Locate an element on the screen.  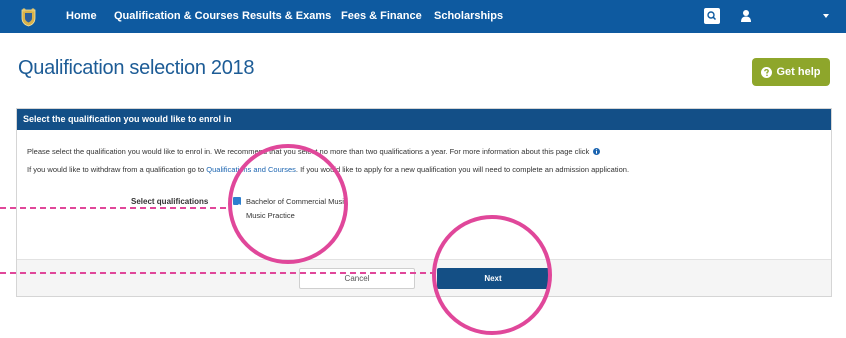
qualification-checkbox is located at coordinates (237, 203).